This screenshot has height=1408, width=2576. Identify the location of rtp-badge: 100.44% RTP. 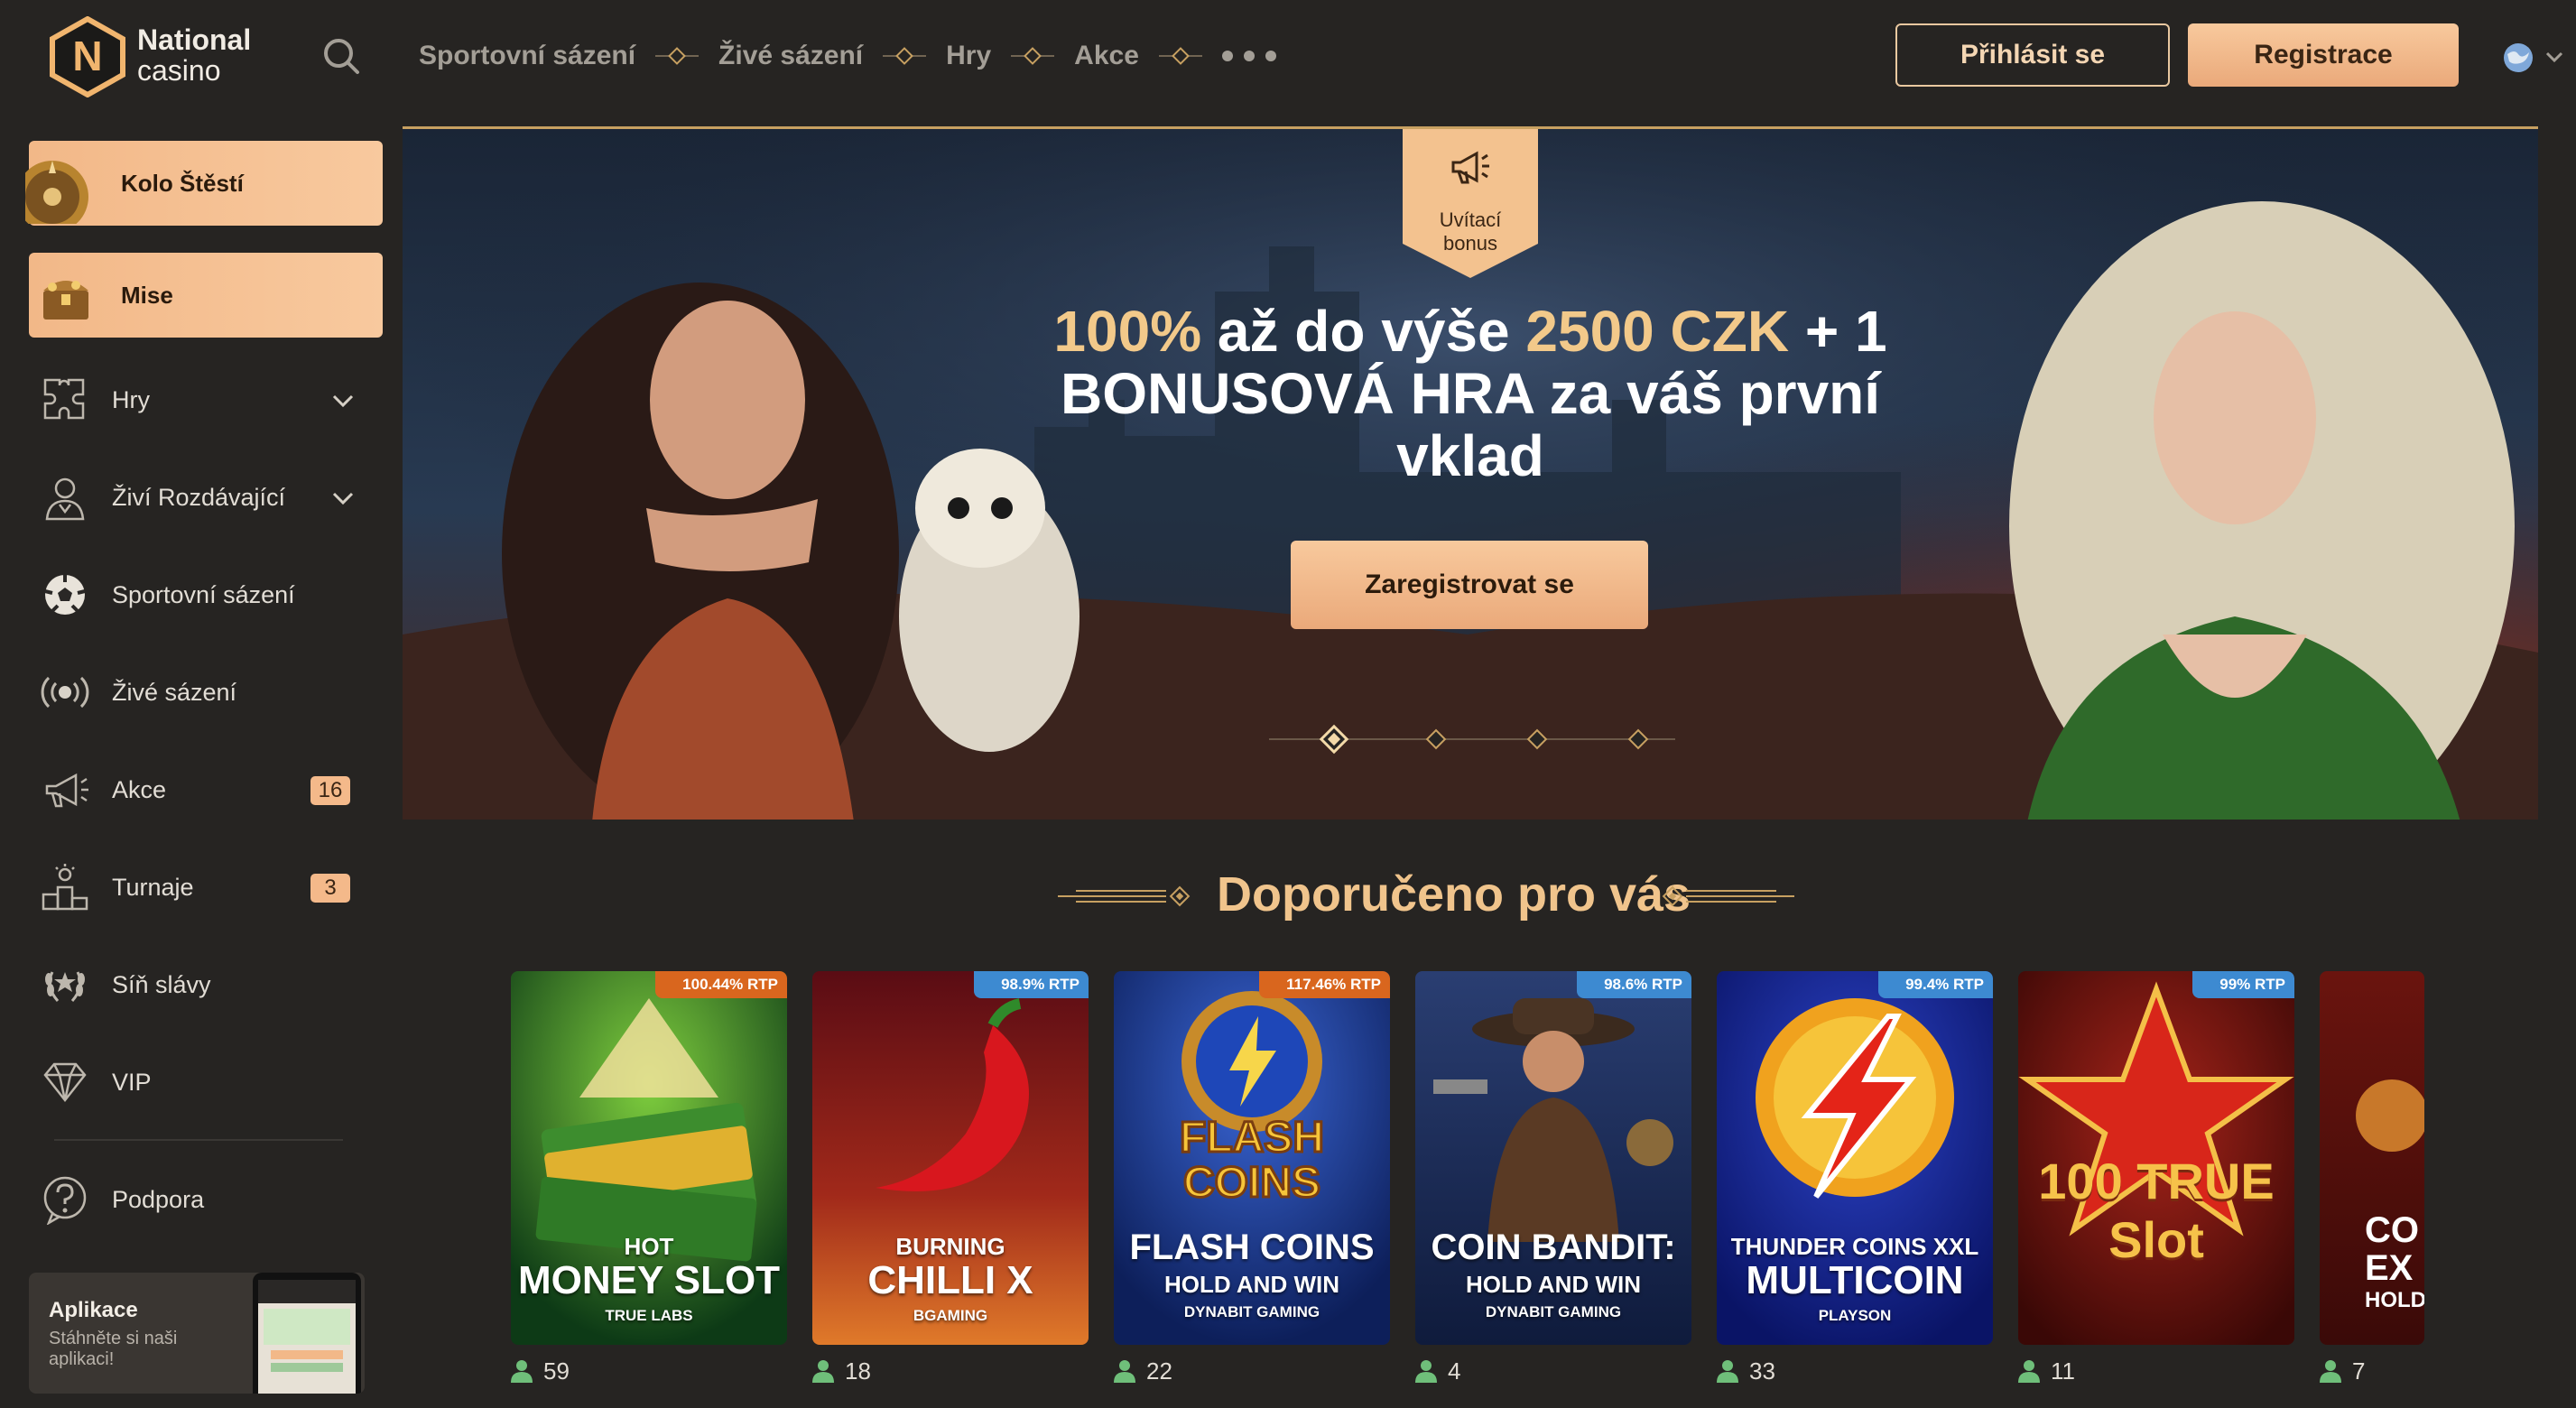
(721, 984).